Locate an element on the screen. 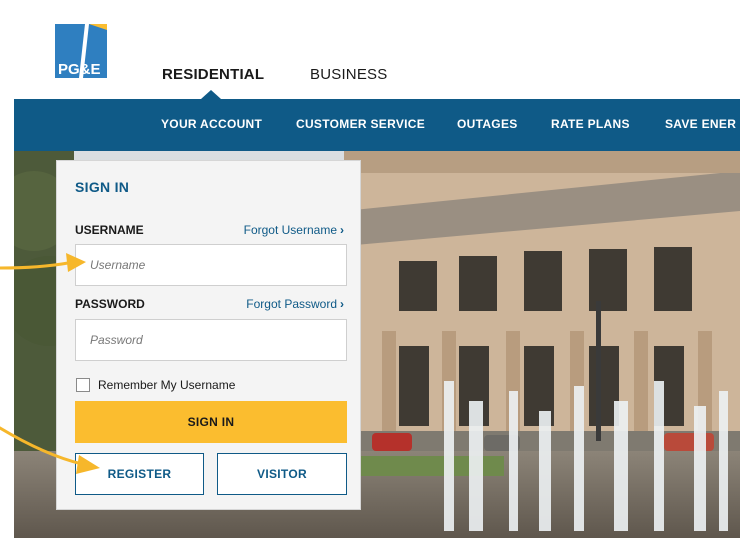 The width and height of the screenshot is (740, 538). username-field is located at coordinates (211, 265).